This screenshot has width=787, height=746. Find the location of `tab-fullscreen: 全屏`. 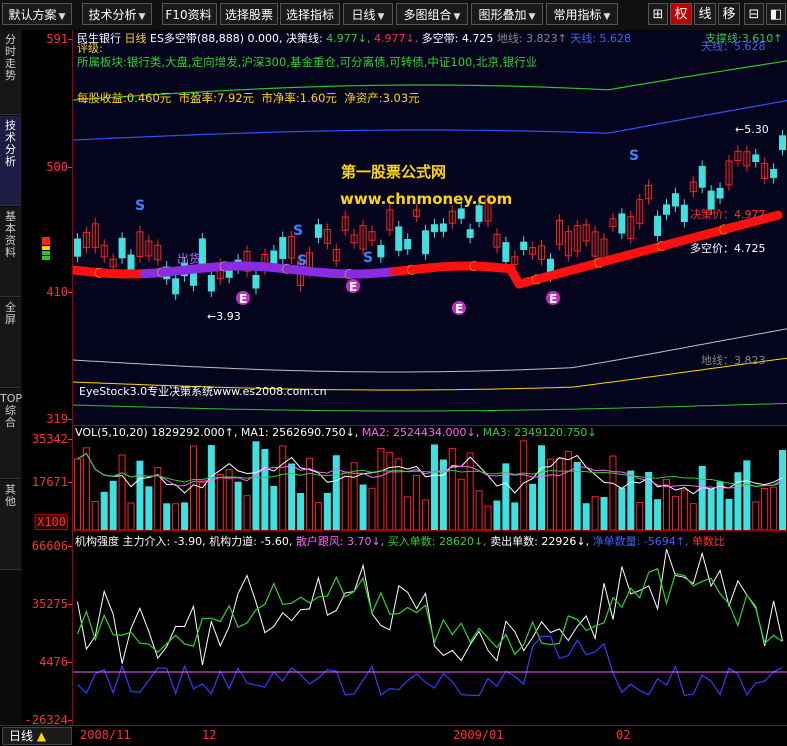

tab-fullscreen: 全屏 is located at coordinates (10, 343).